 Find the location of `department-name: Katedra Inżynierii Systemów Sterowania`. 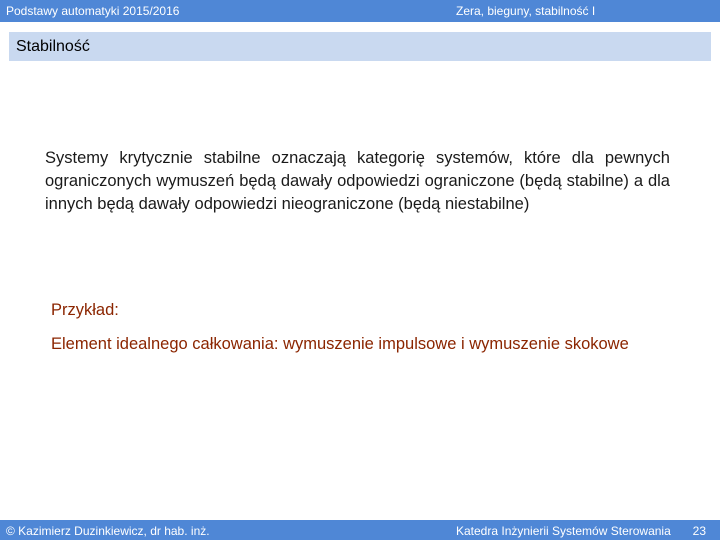

department-name: Katedra Inżynierii Systemów Sterowania is located at coordinates (563, 531).